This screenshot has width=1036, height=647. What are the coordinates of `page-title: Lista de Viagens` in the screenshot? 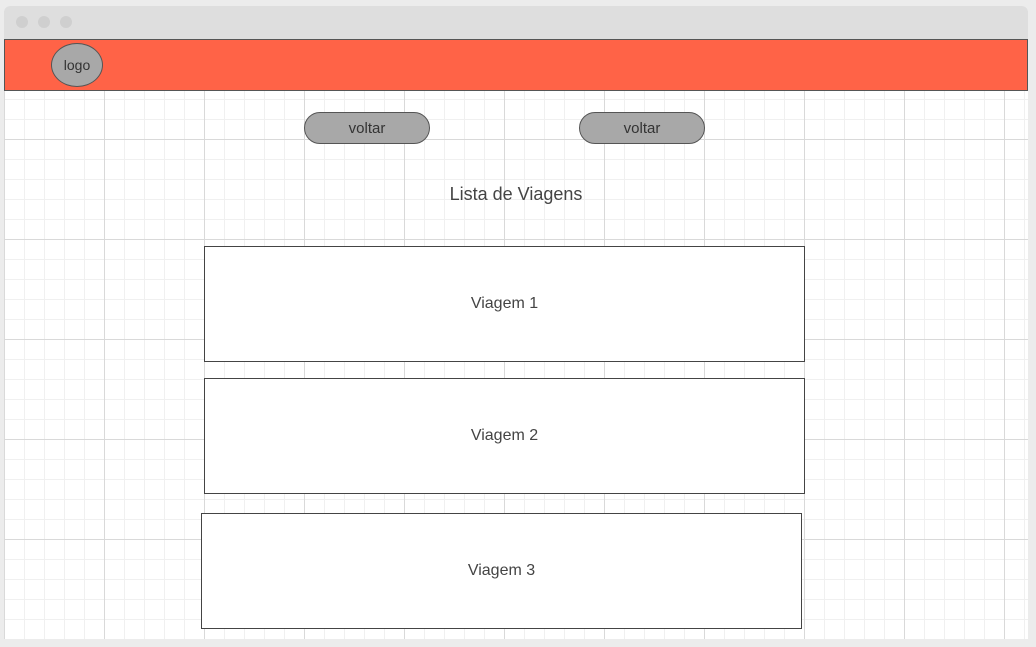 It's located at (516, 194).